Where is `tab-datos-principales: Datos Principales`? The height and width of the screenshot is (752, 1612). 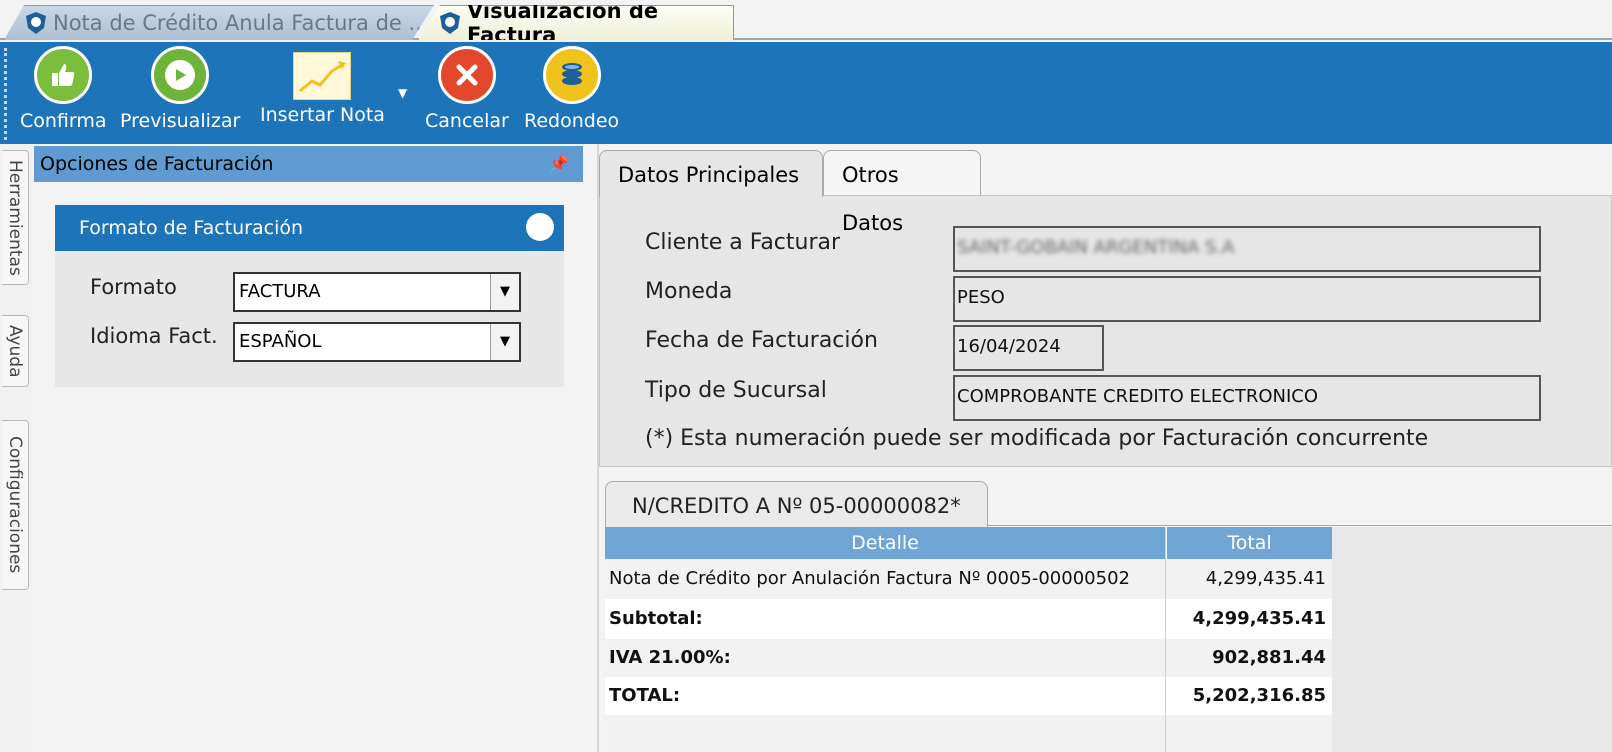 tab-datos-principales: Datos Principales is located at coordinates (711, 173).